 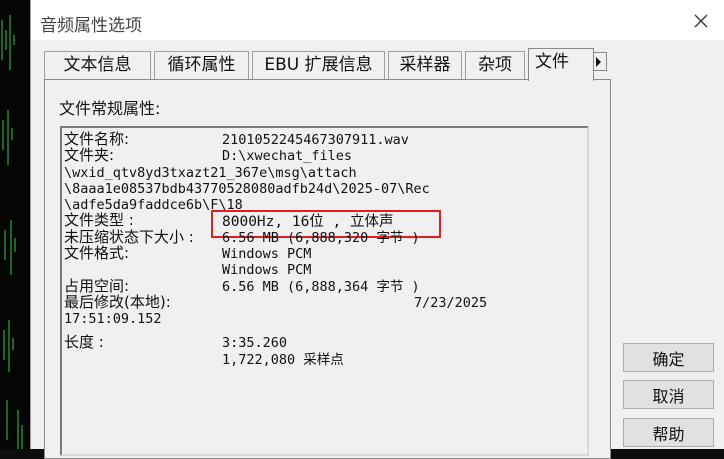 I want to click on uncompressed-size-label: 未压缩状态下大小 :, so click(x=129, y=237).